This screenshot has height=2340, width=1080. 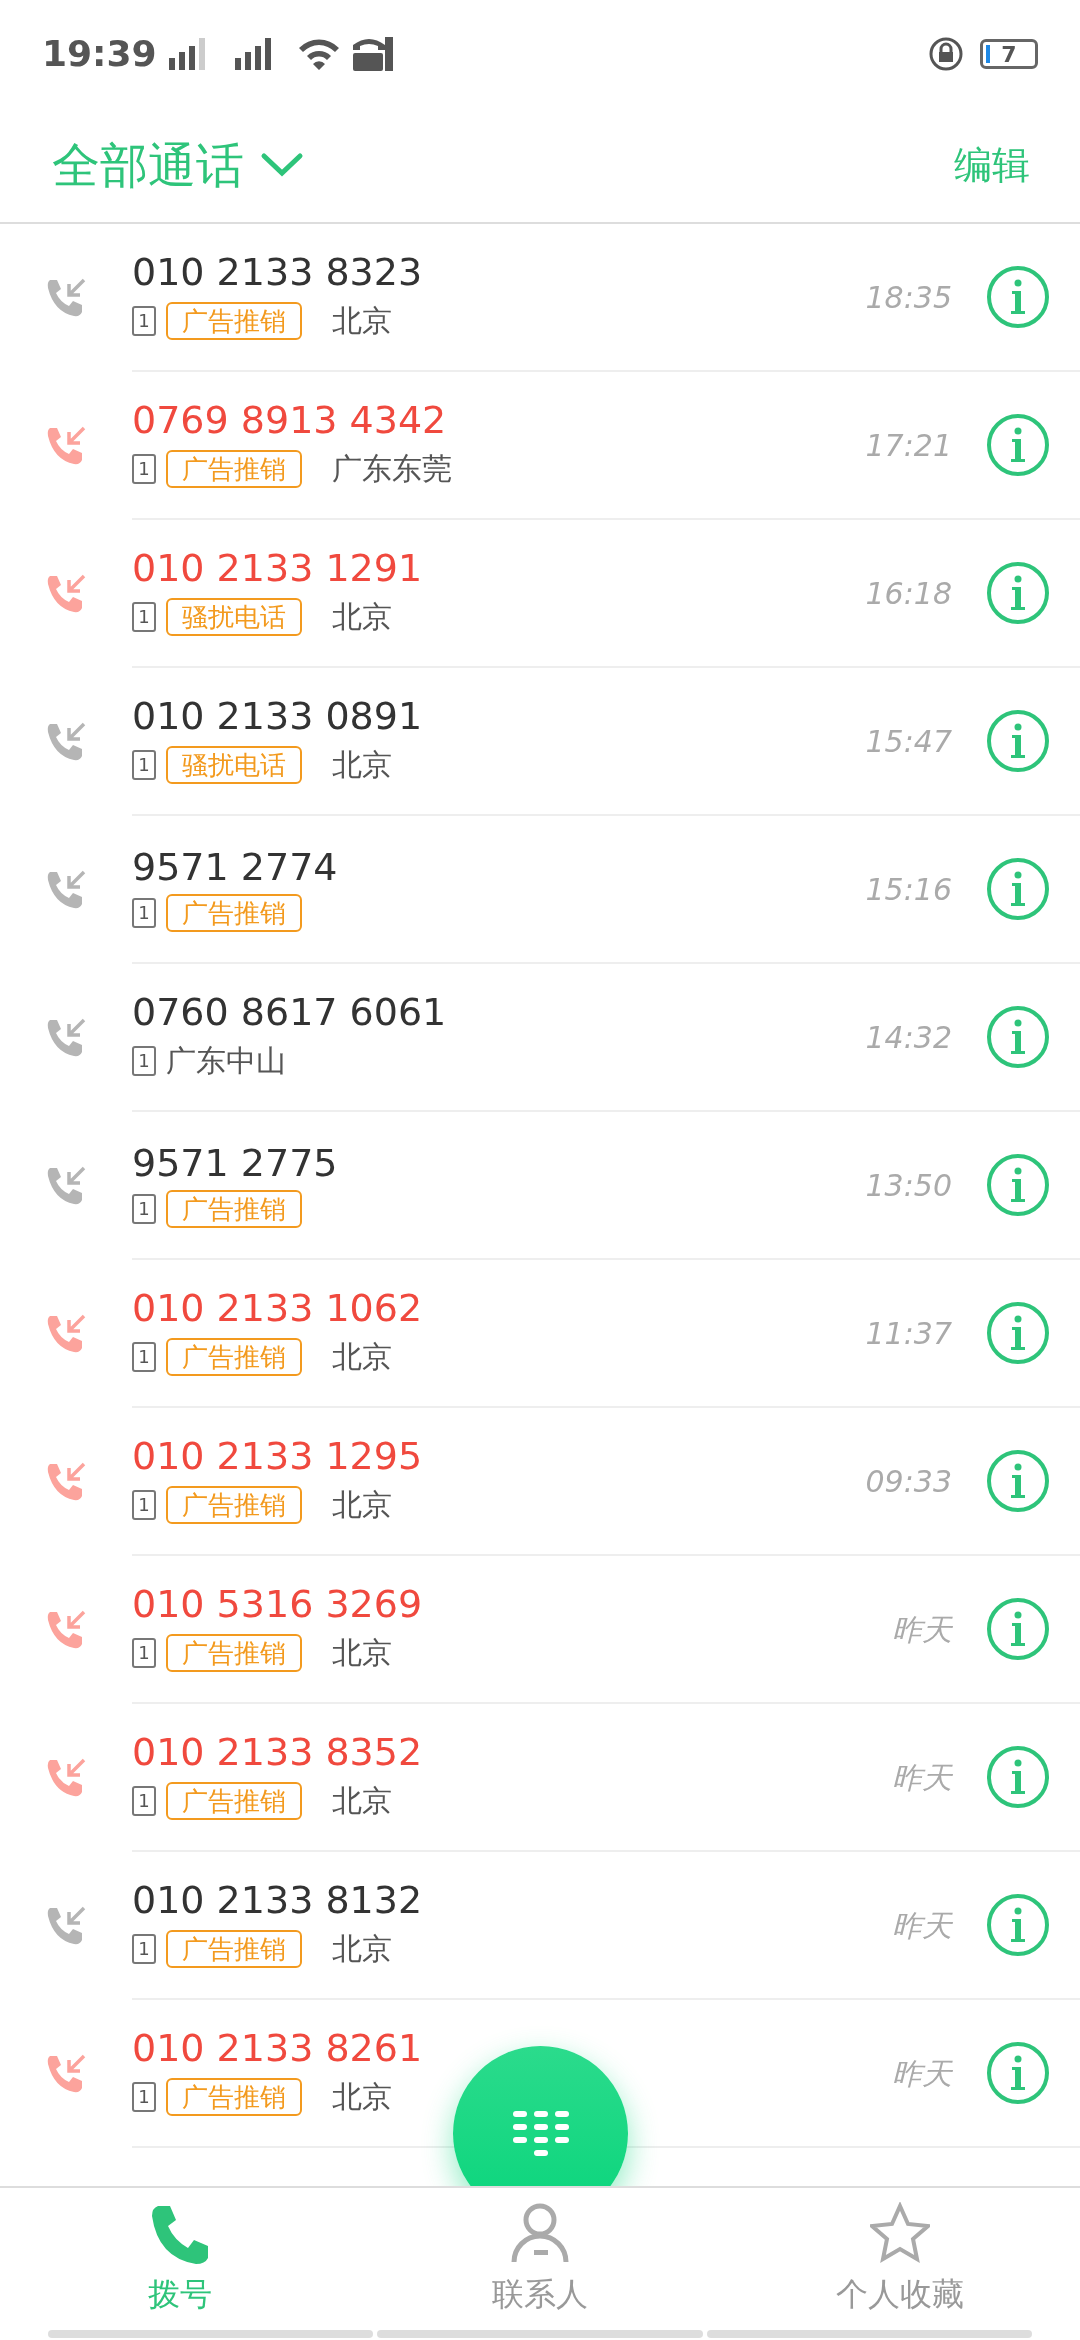 I want to click on phone-number: 010 2133 8352, so click(x=278, y=1752).